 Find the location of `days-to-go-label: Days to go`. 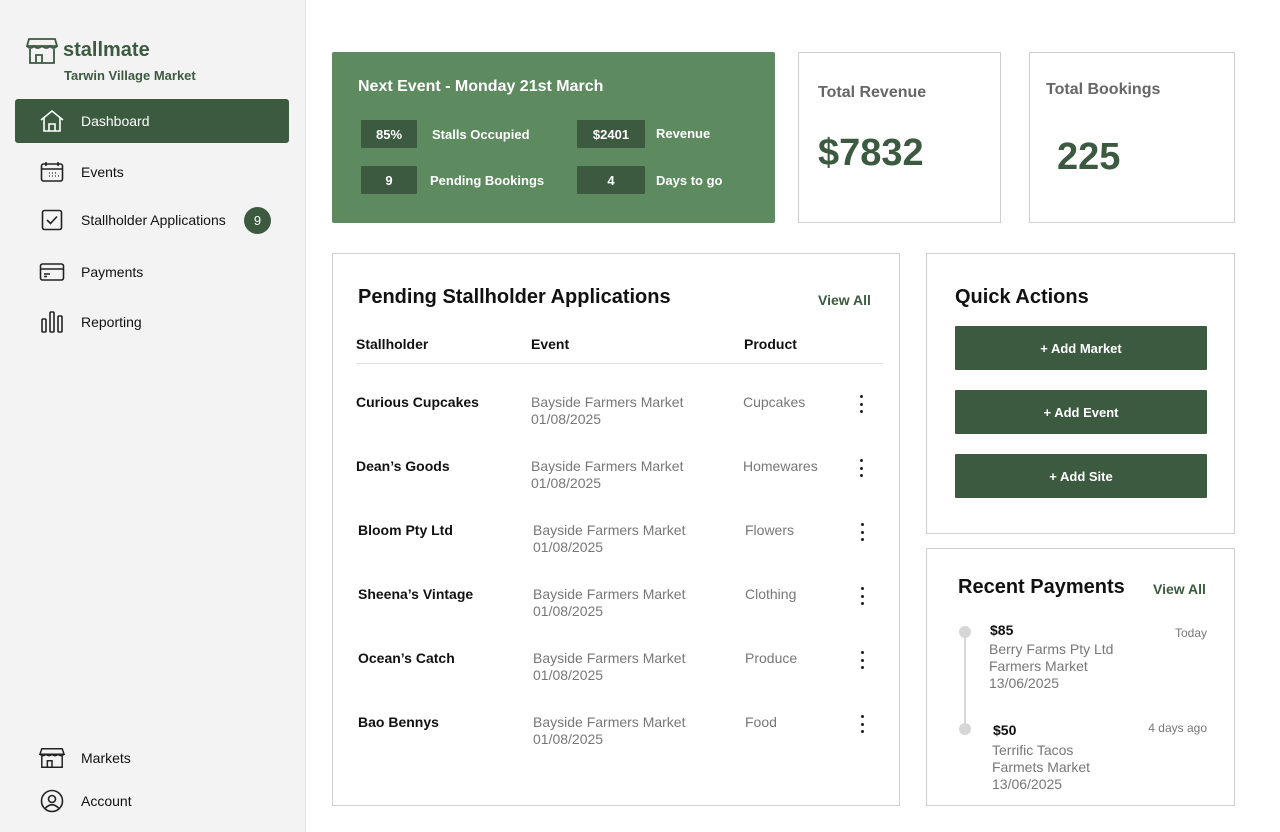

days-to-go-label: Days to go is located at coordinates (689, 180).